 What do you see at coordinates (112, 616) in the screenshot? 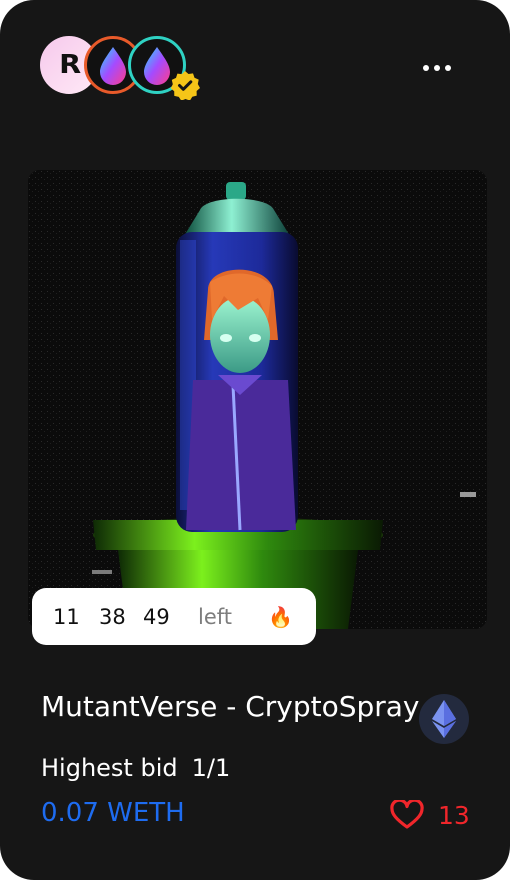
I see `timer-minutes: 38` at bounding box center [112, 616].